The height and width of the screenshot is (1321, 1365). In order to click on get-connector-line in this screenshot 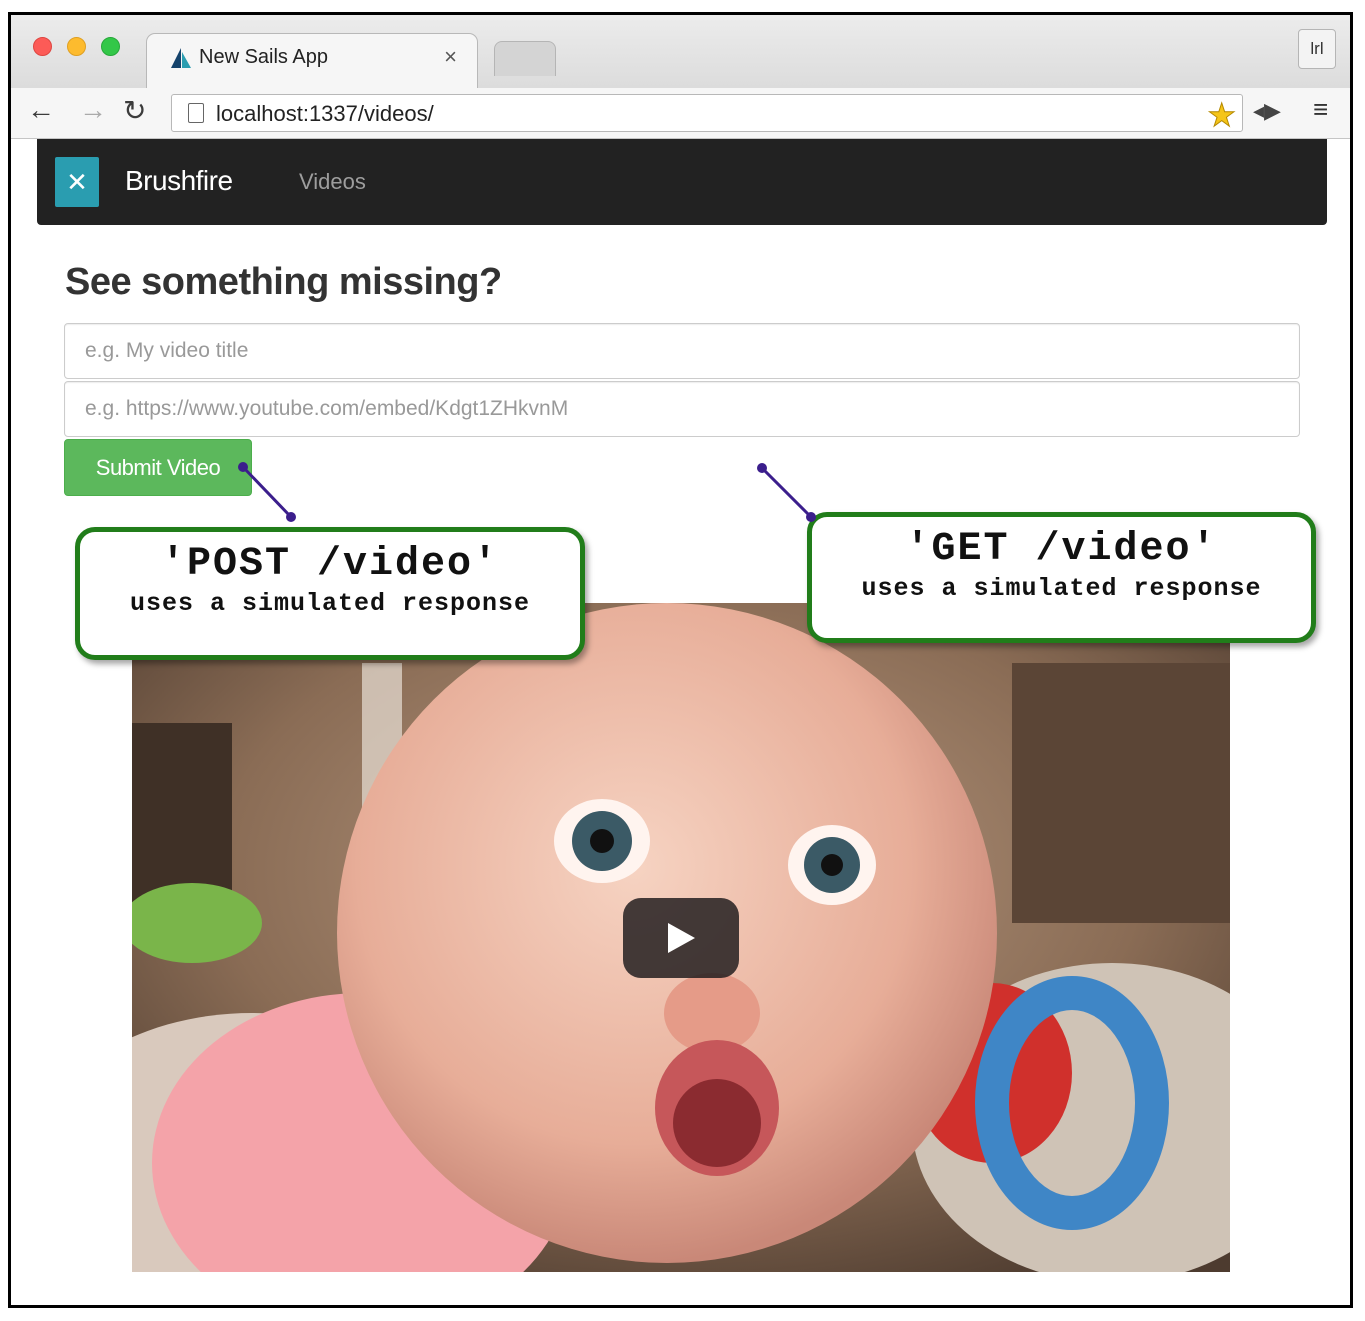, I will do `click(786, 492)`.